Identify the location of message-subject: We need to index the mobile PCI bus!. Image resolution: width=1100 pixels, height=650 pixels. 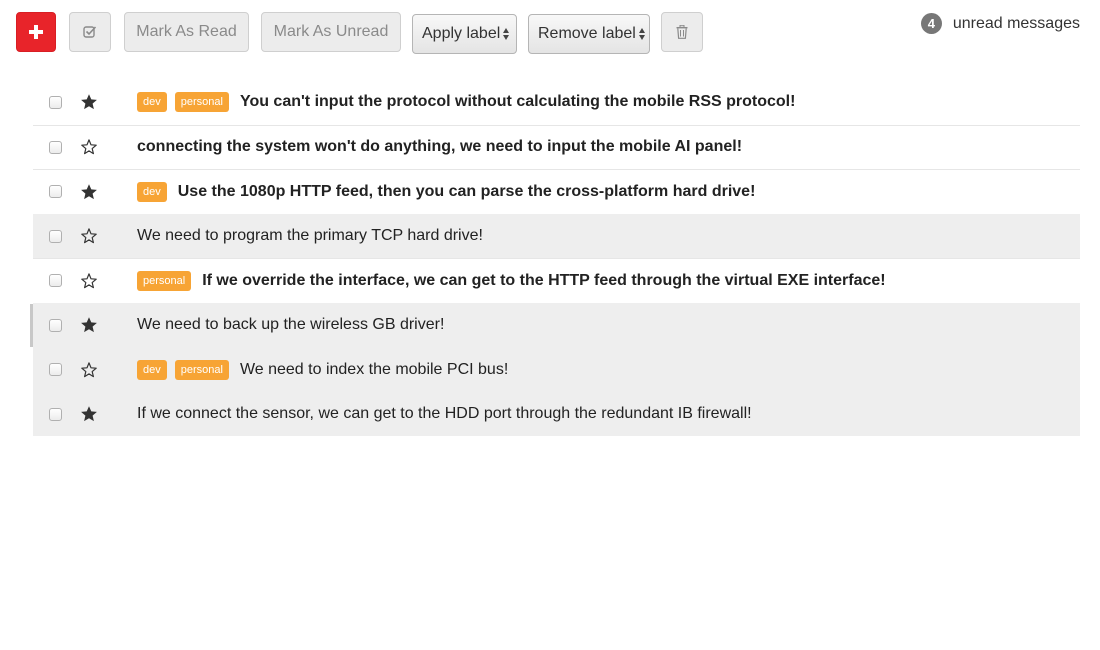
(374, 370).